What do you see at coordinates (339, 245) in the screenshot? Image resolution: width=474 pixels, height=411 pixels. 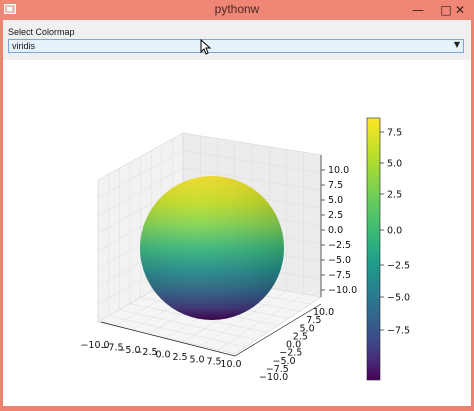 I see `z-tick-label: −2.5` at bounding box center [339, 245].